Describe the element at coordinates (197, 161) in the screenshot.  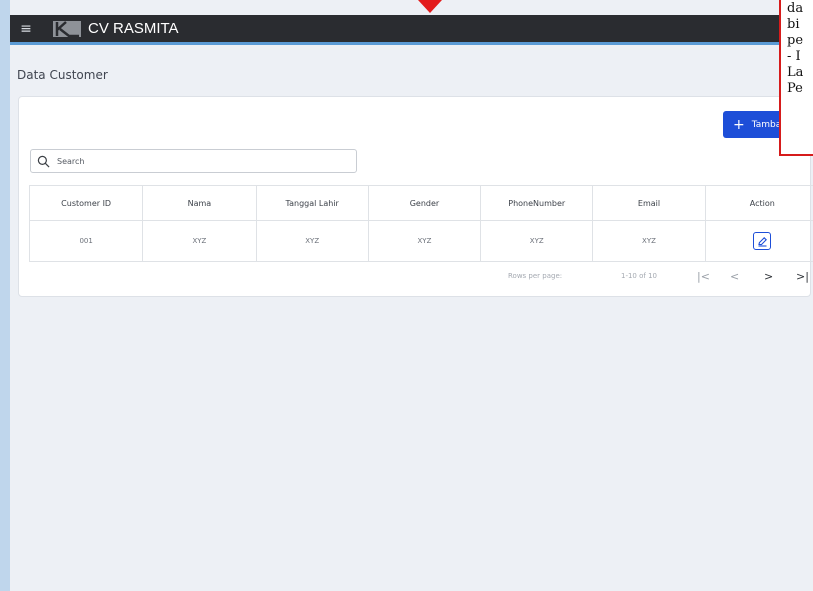
I see `search-input` at that location.